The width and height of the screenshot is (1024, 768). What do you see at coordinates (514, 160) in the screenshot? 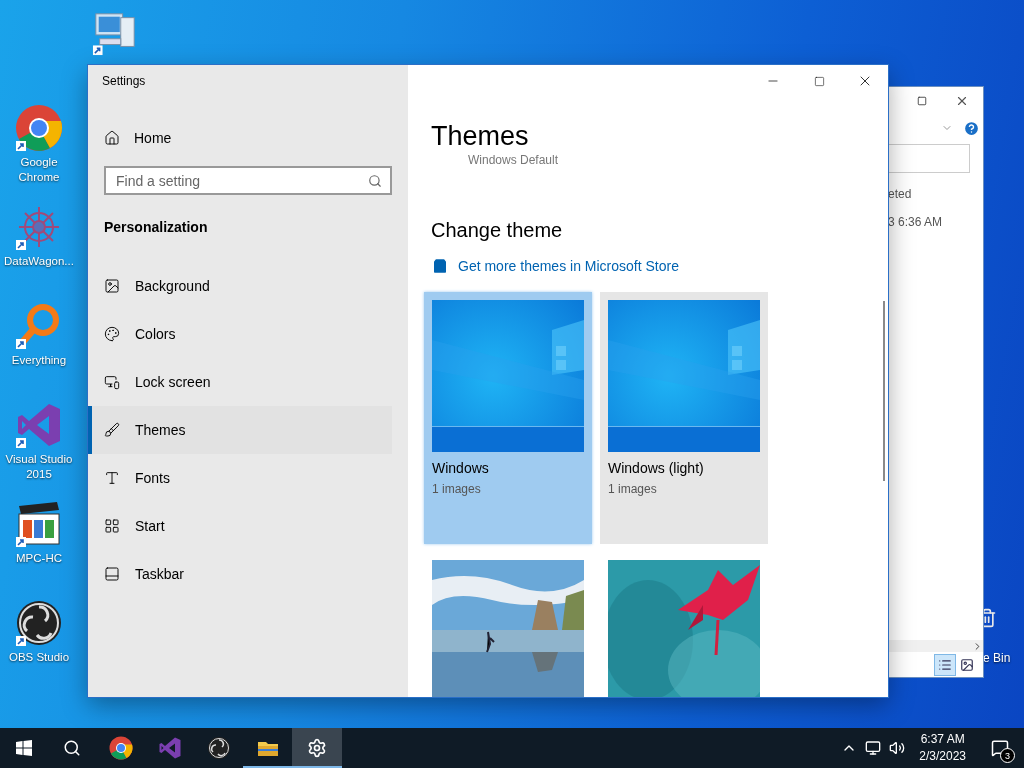
I see `theme-detail-text: Windows Default` at bounding box center [514, 160].